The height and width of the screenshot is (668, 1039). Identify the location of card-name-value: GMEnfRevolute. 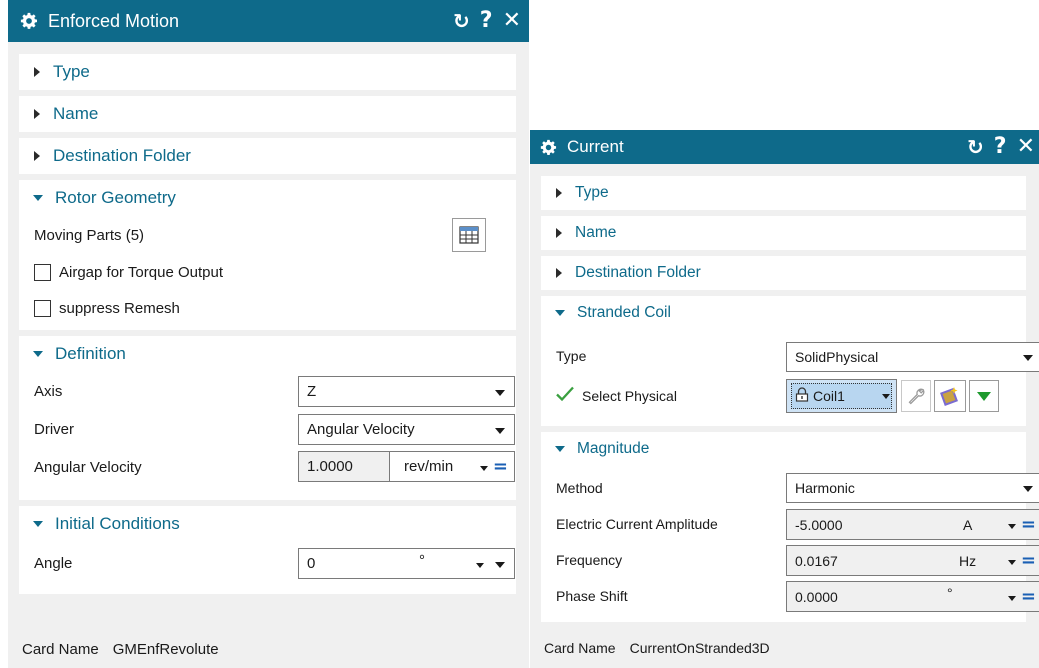
(165, 649).